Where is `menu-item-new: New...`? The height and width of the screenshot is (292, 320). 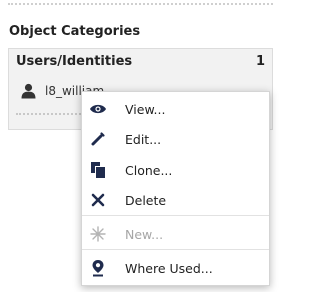 menu-item-new: New... is located at coordinates (175, 234).